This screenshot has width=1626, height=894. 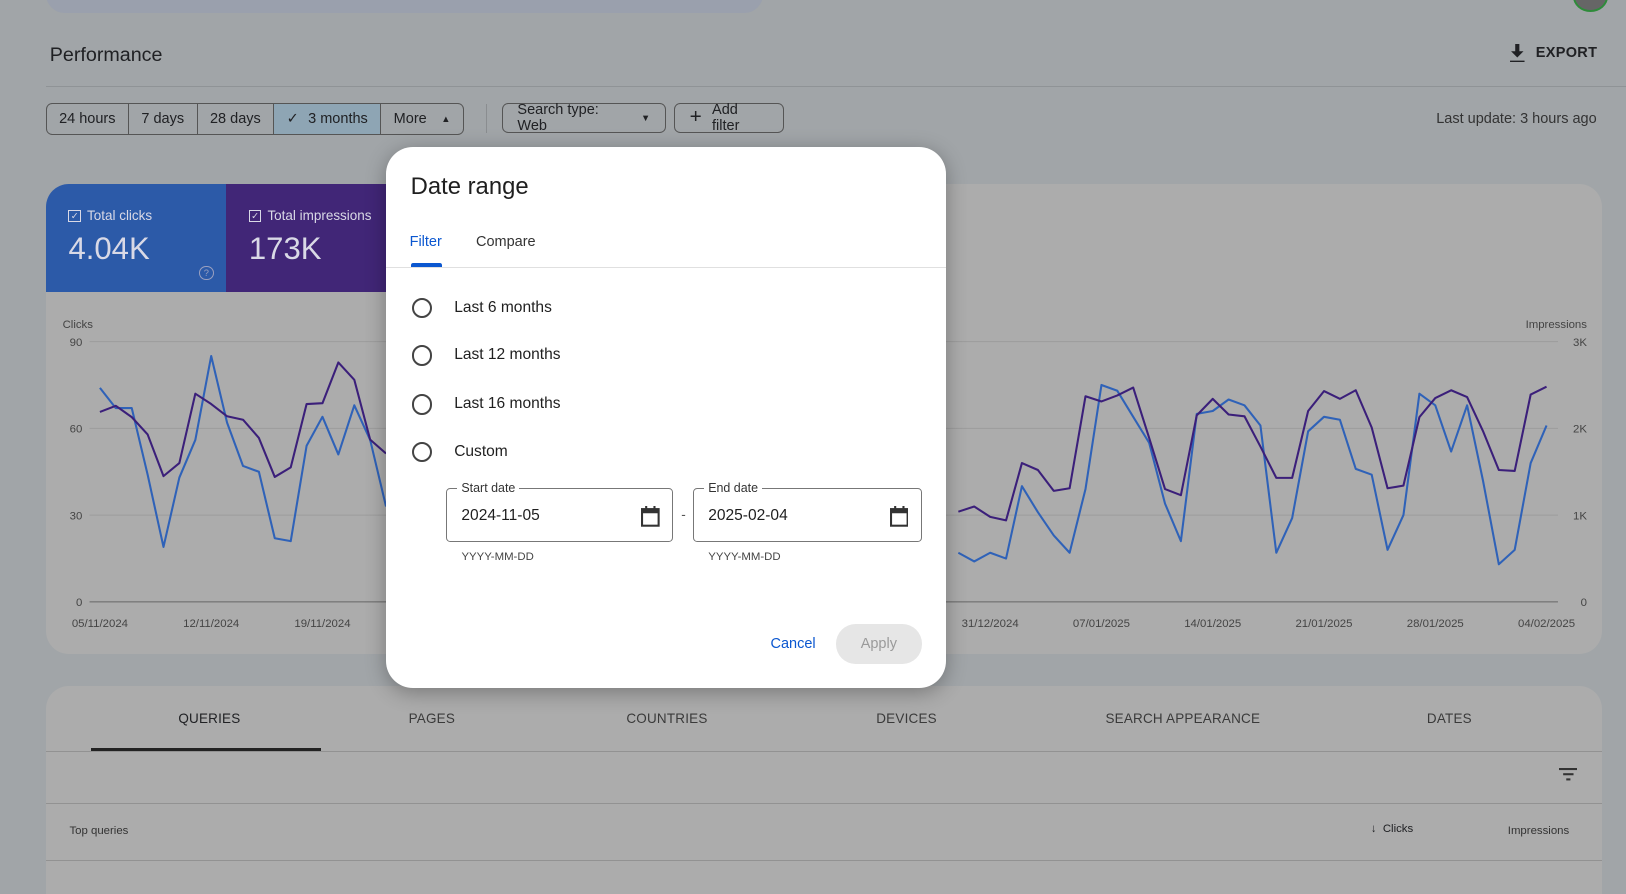 I want to click on tab-devices: DEVICES, so click(x=906, y=718).